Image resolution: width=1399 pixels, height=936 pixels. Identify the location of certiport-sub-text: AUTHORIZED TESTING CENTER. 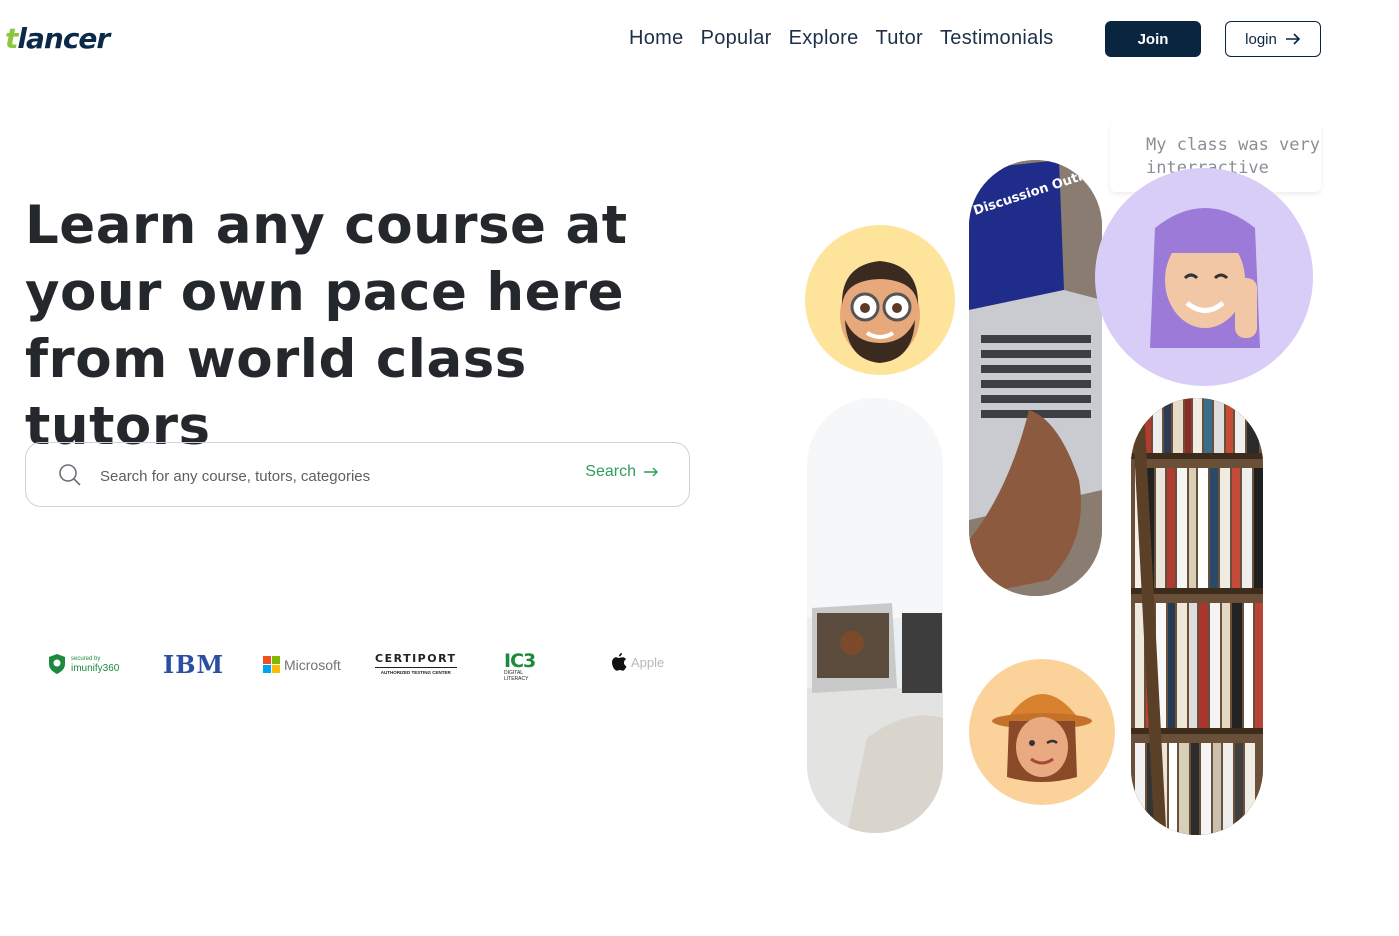
(415, 672).